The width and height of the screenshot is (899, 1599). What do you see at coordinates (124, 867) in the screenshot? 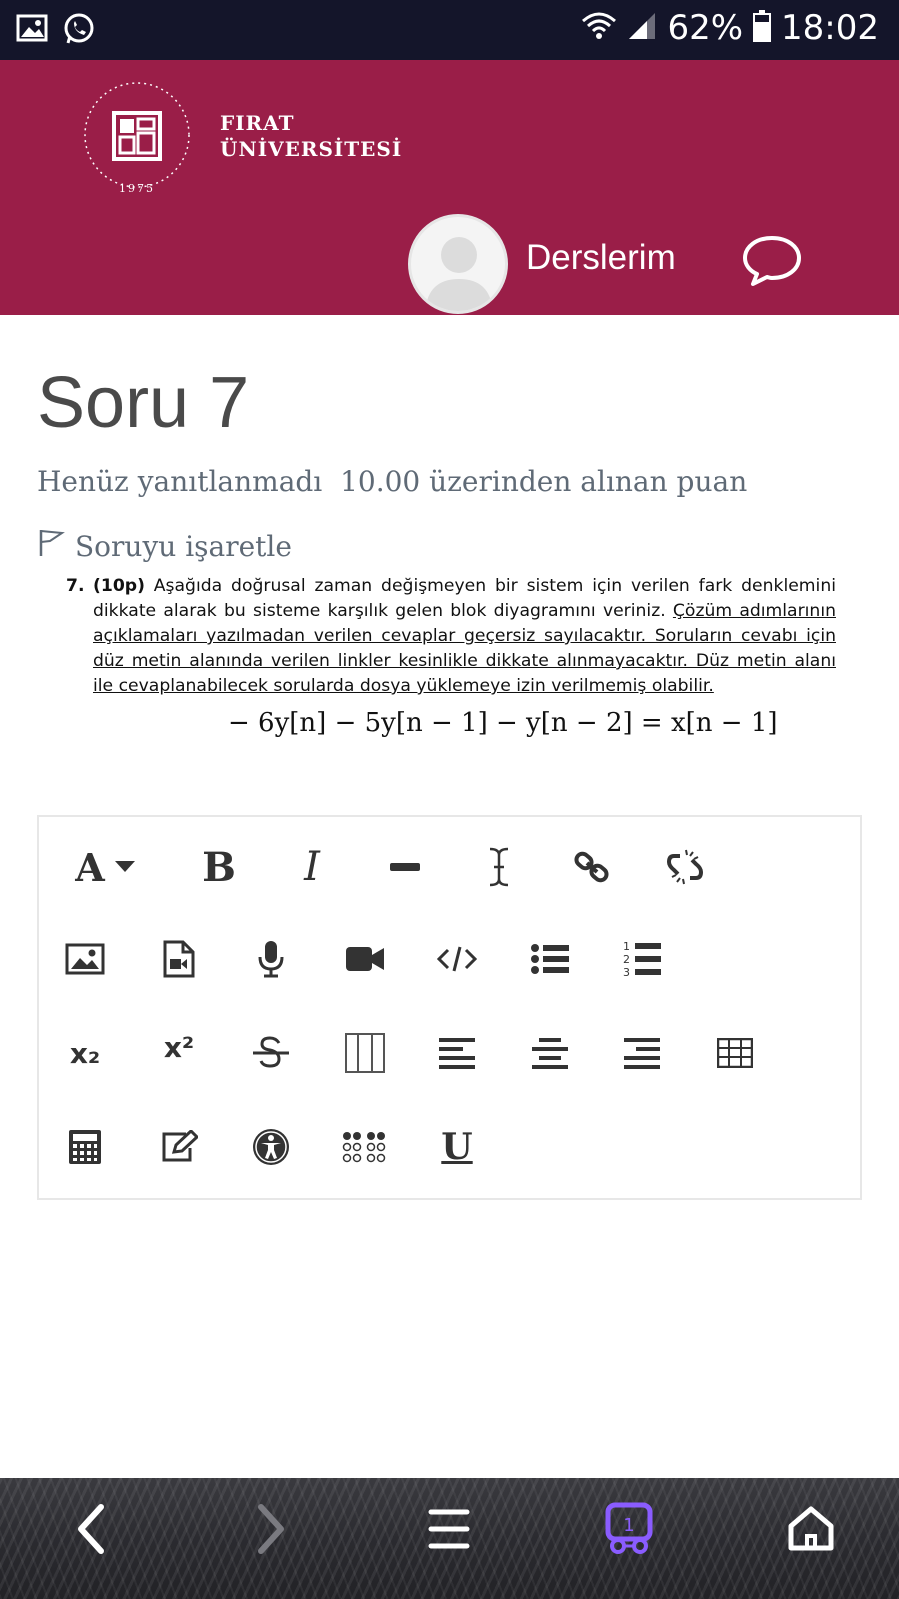
I see `chevron-down-icon` at bounding box center [124, 867].